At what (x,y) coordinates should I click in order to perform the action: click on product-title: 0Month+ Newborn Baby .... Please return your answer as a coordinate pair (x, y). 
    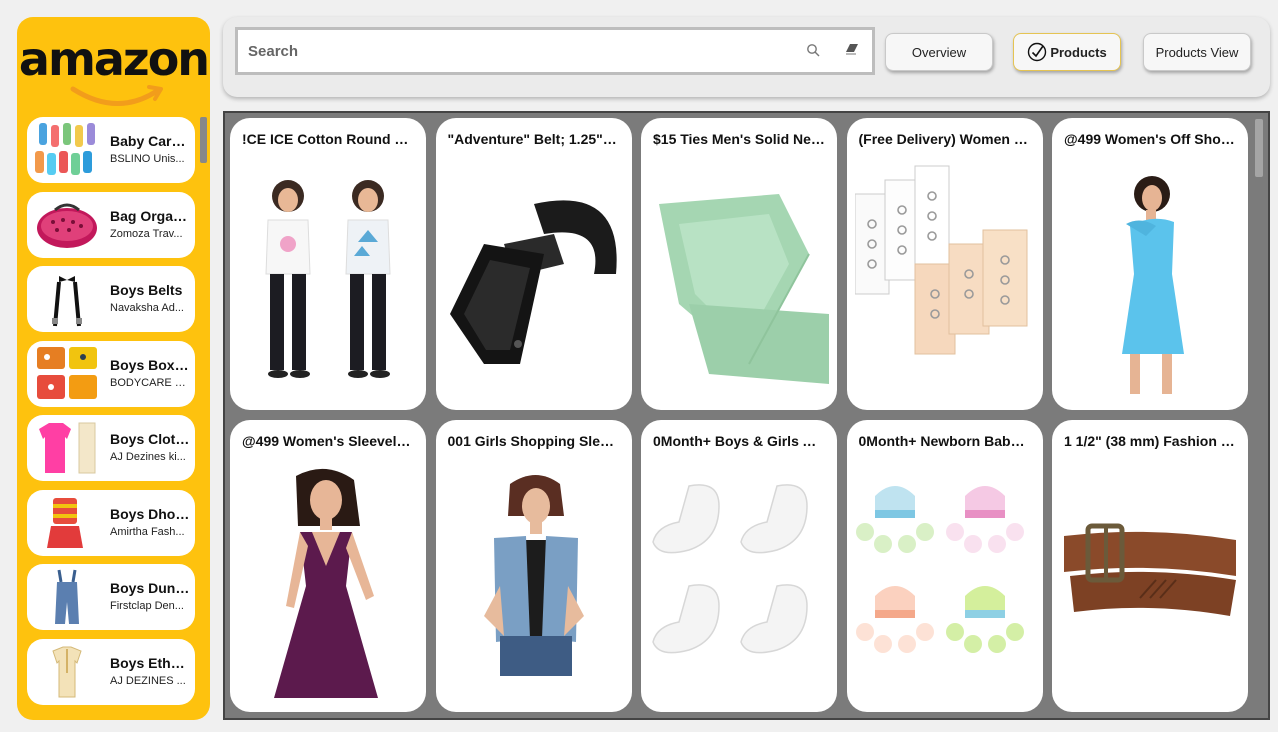
    Looking at the image, I should click on (944, 441).